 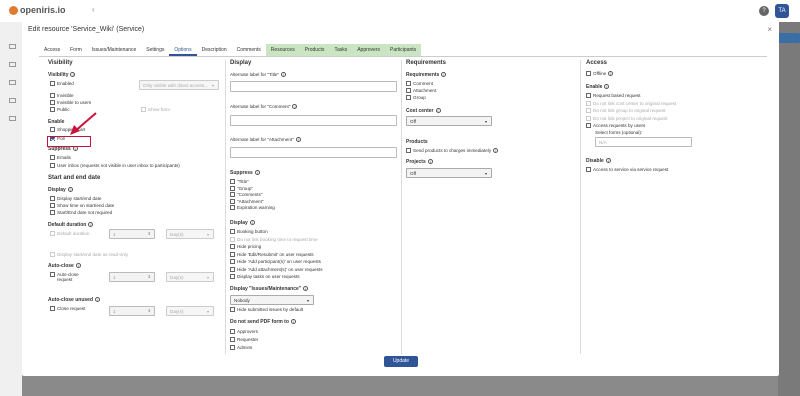 I want to click on close-request-checkbox: Close request, so click(x=67, y=308).